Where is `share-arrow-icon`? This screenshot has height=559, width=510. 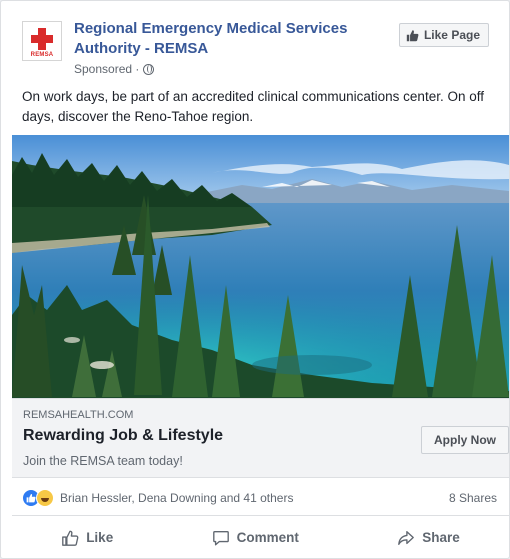
share-arrow-icon is located at coordinates (406, 537).